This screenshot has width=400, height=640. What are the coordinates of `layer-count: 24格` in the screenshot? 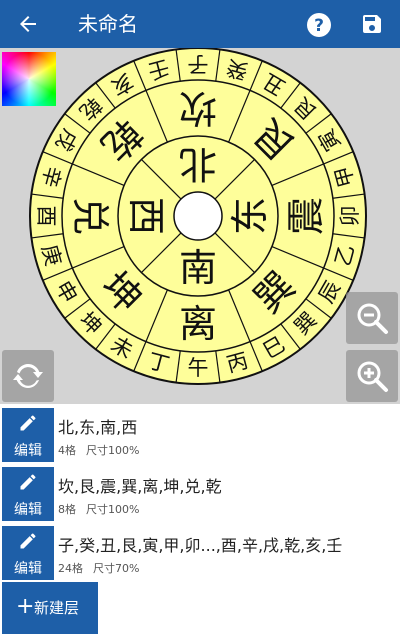 It's located at (70, 568).